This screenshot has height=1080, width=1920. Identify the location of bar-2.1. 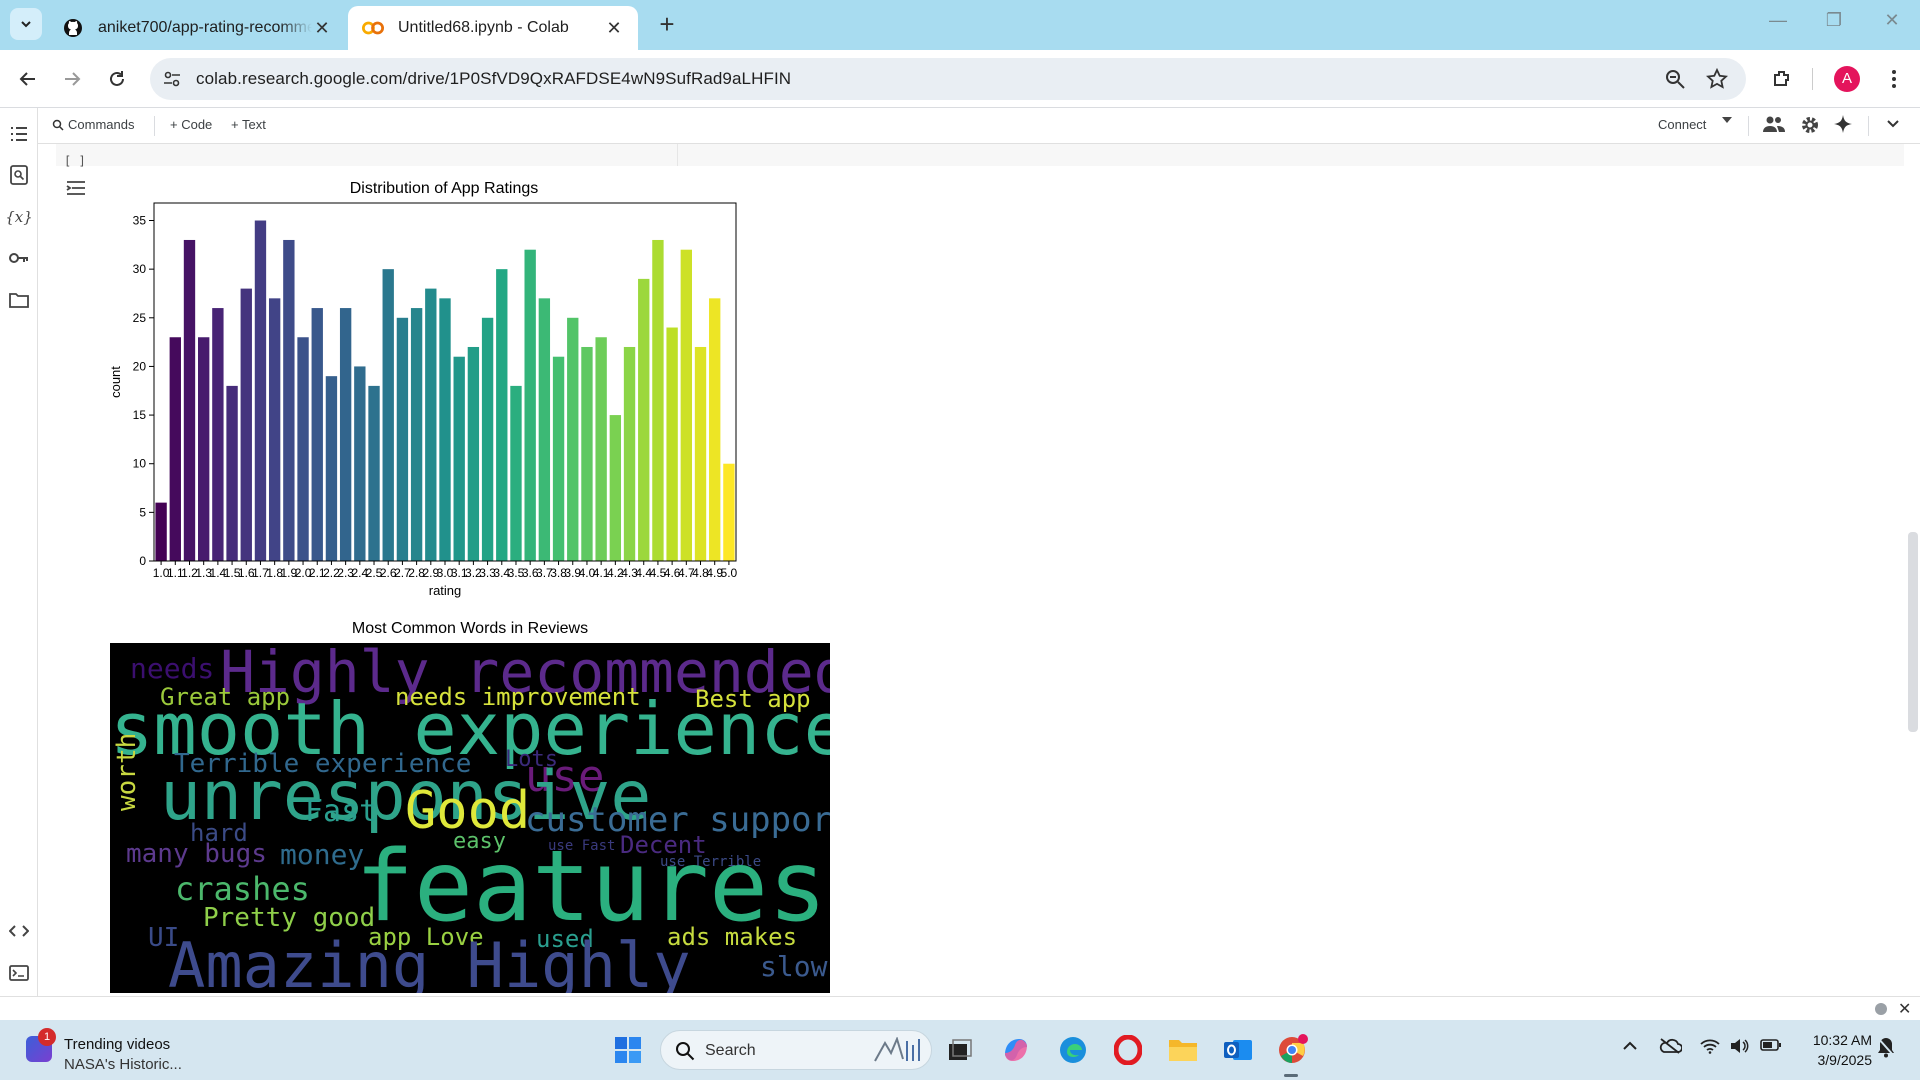
(317, 434).